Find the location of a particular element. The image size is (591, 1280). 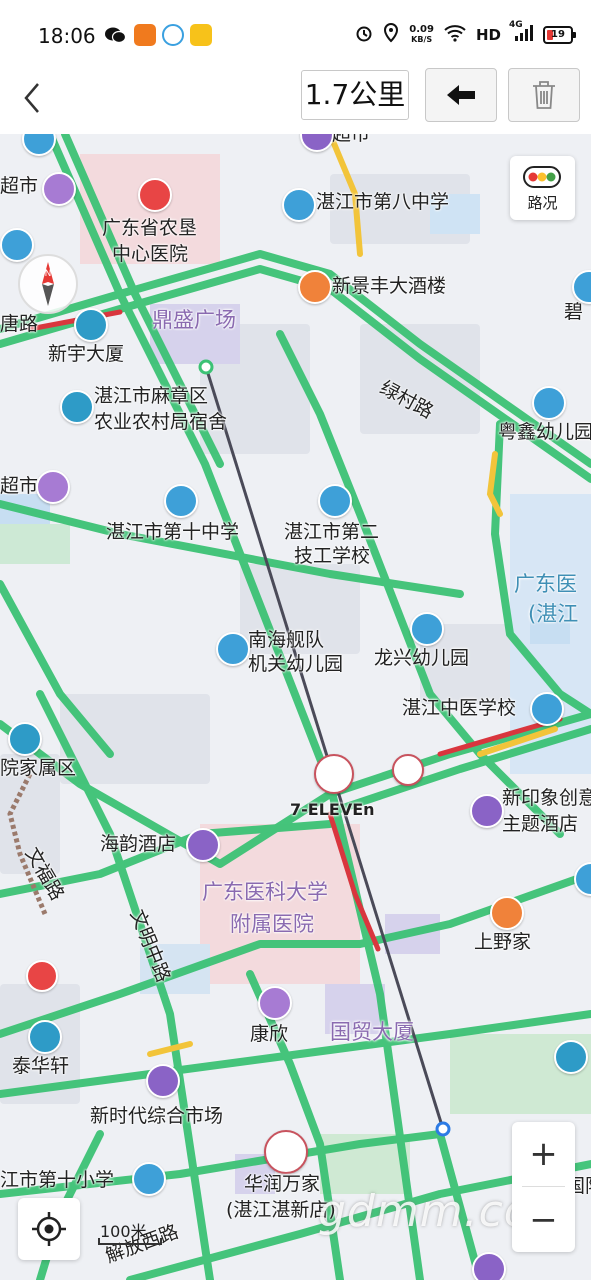

wifi-icon is located at coordinates (455, 35).